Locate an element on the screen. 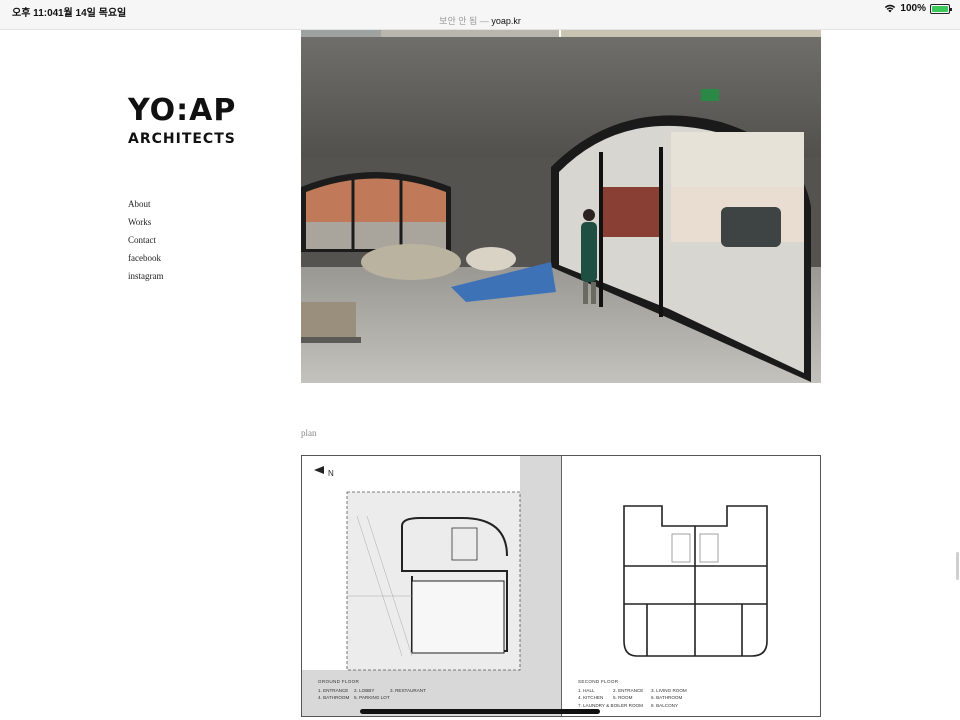  previous-image-strip is located at coordinates (561, 33).